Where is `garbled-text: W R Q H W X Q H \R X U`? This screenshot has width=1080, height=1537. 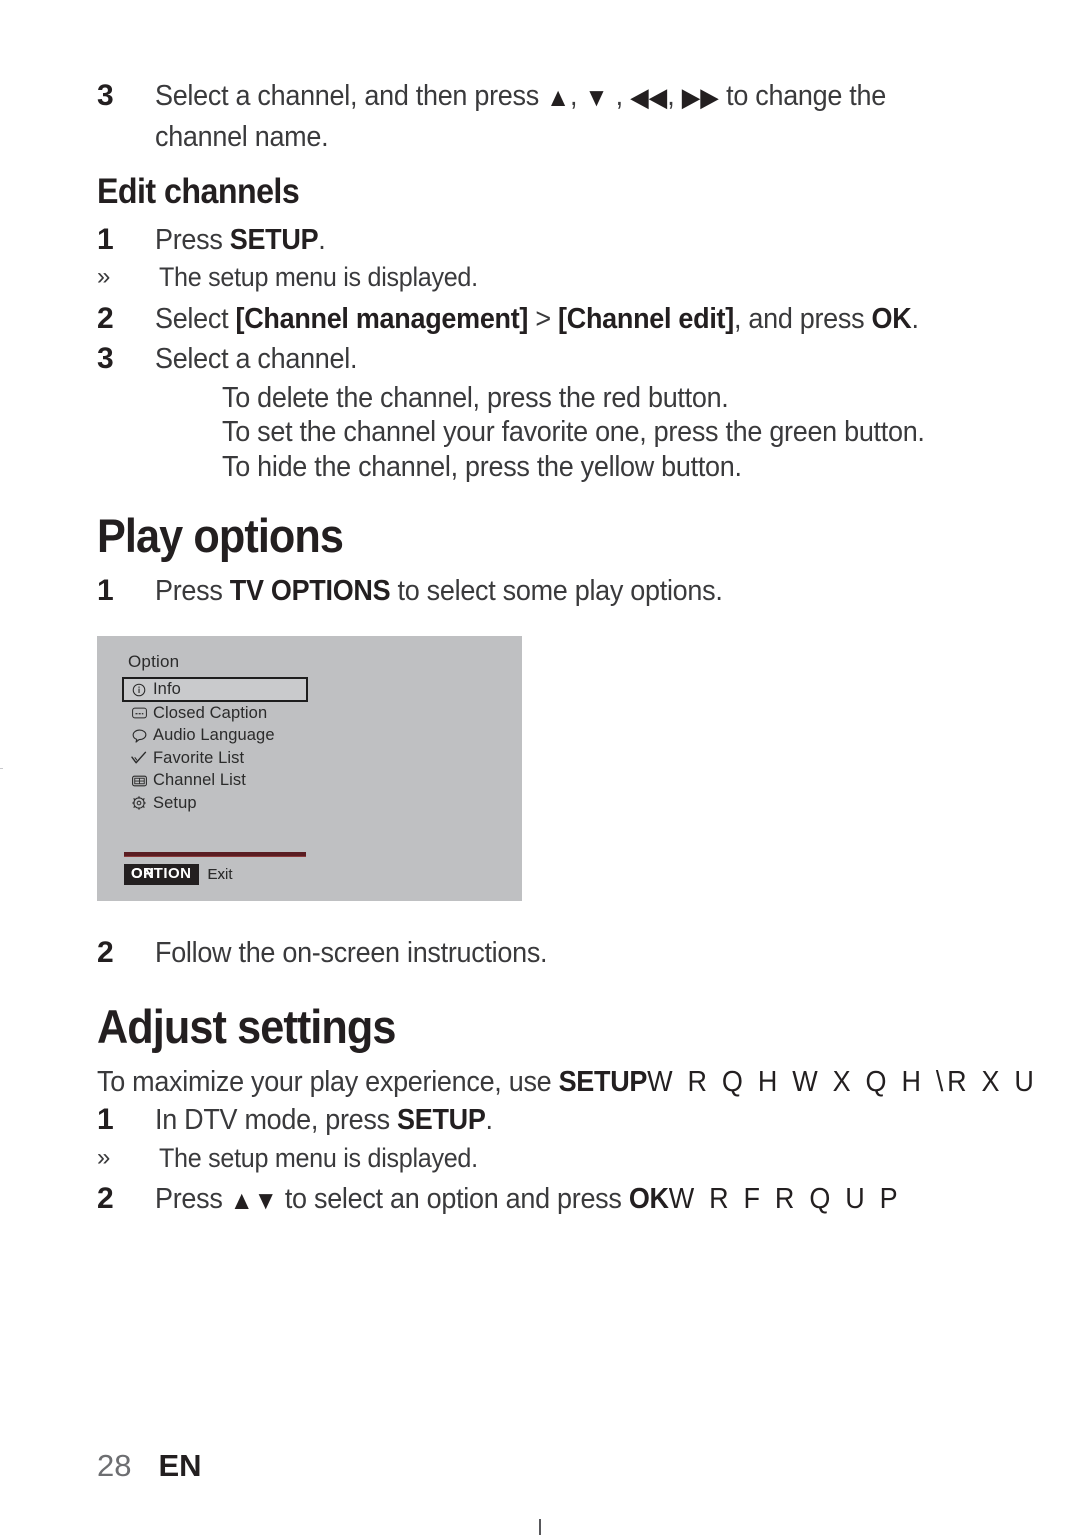
garbled-text: W R Q H W X Q H \R X U is located at coordinates (842, 1082).